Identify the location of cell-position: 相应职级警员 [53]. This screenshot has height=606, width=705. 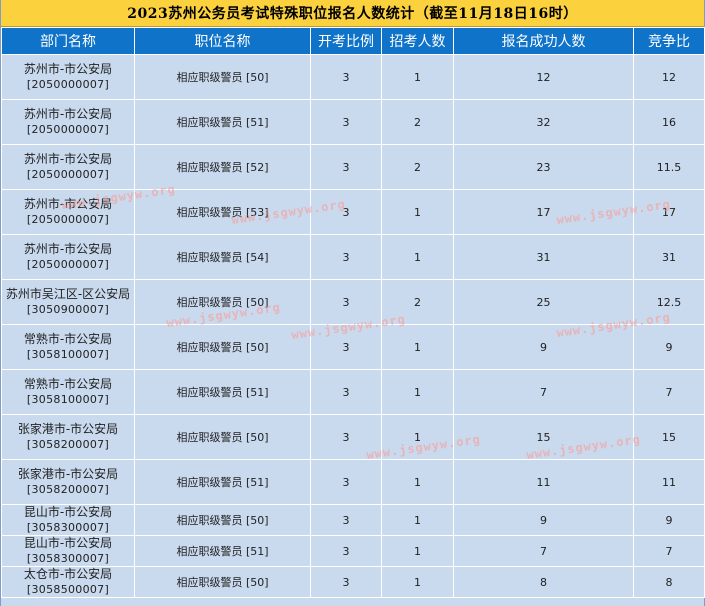
(222, 212).